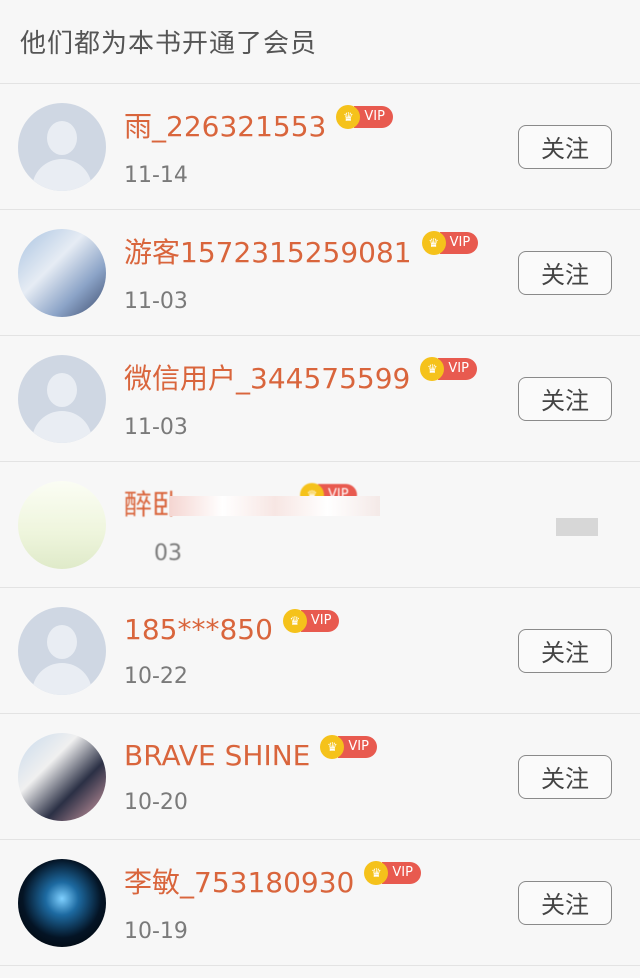 This screenshot has height=978, width=640. What do you see at coordinates (320, 777) in the screenshot?
I see `list-item: BRAVE SHINE ♛ VIP 10-20 关注` at bounding box center [320, 777].